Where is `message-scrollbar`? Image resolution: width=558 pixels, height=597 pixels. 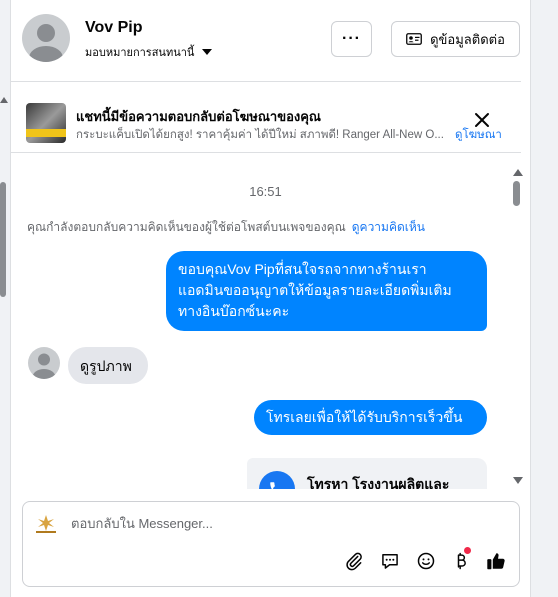
message-scrollbar is located at coordinates (517, 325).